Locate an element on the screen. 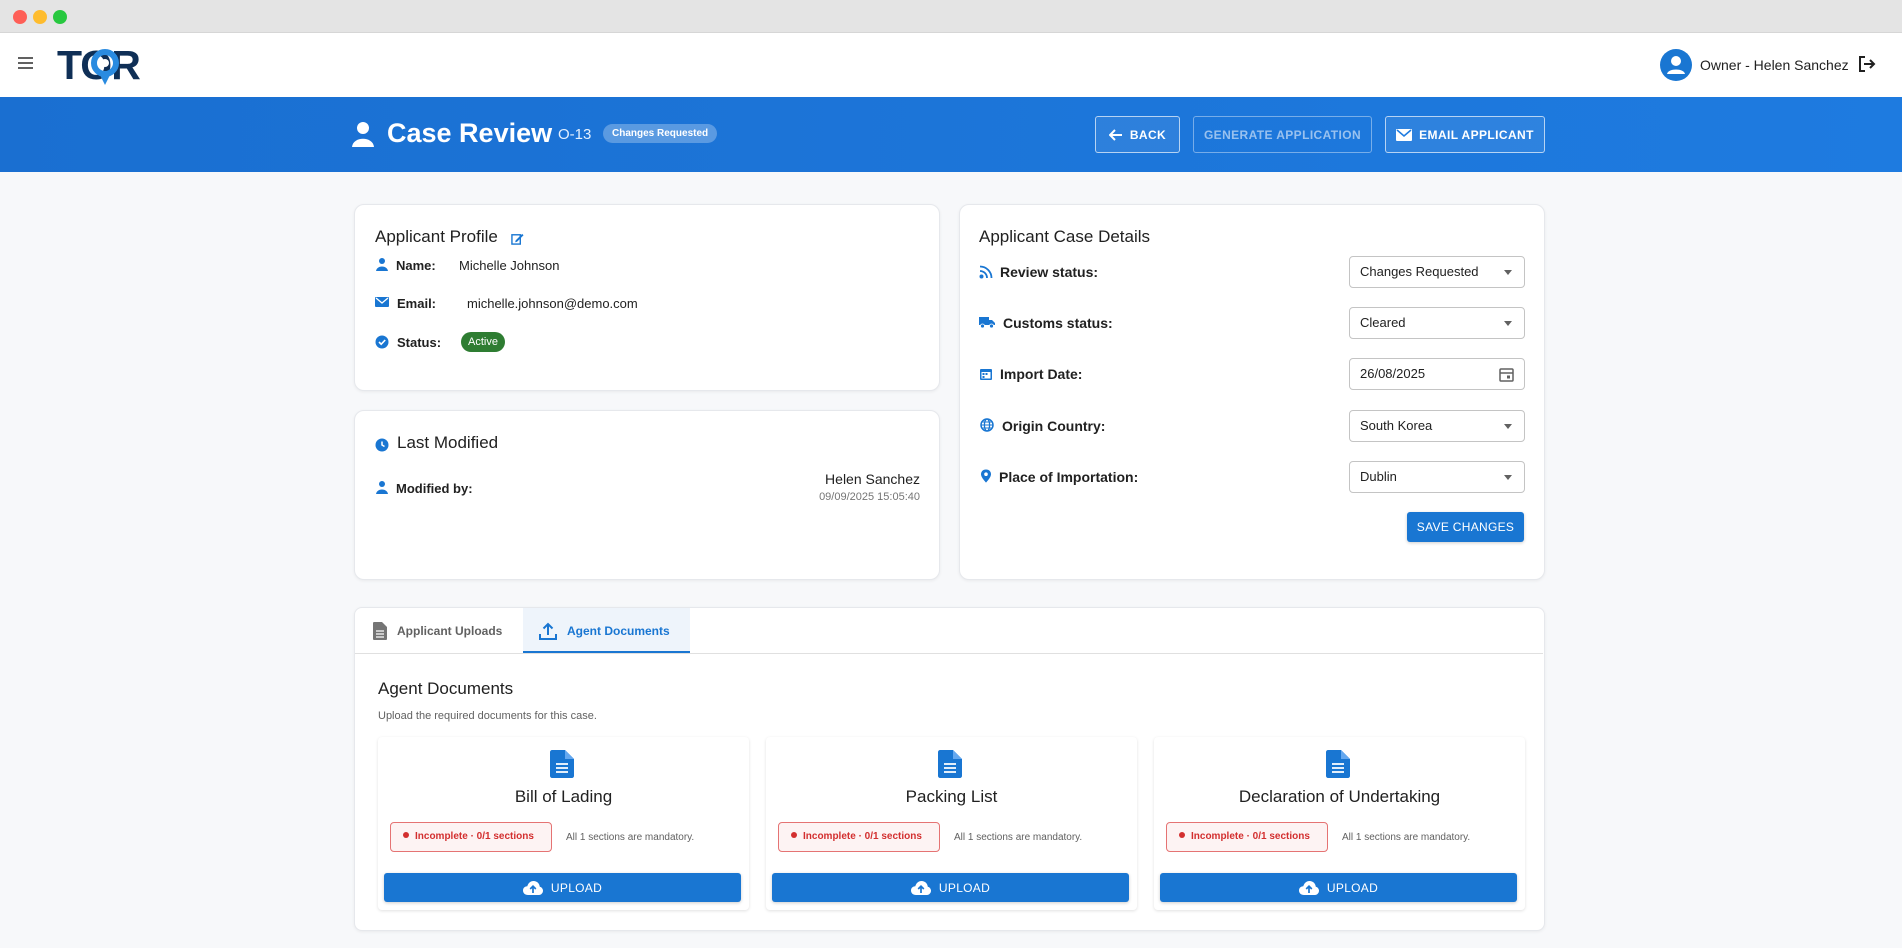 This screenshot has height=948, width=1902. status-label: Status: is located at coordinates (419, 342).